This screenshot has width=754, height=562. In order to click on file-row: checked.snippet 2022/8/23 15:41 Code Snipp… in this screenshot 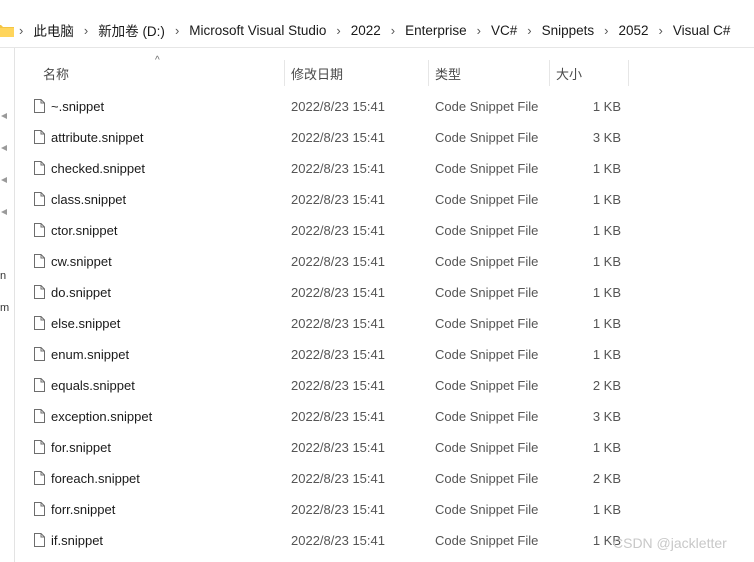, I will do `click(328, 168)`.